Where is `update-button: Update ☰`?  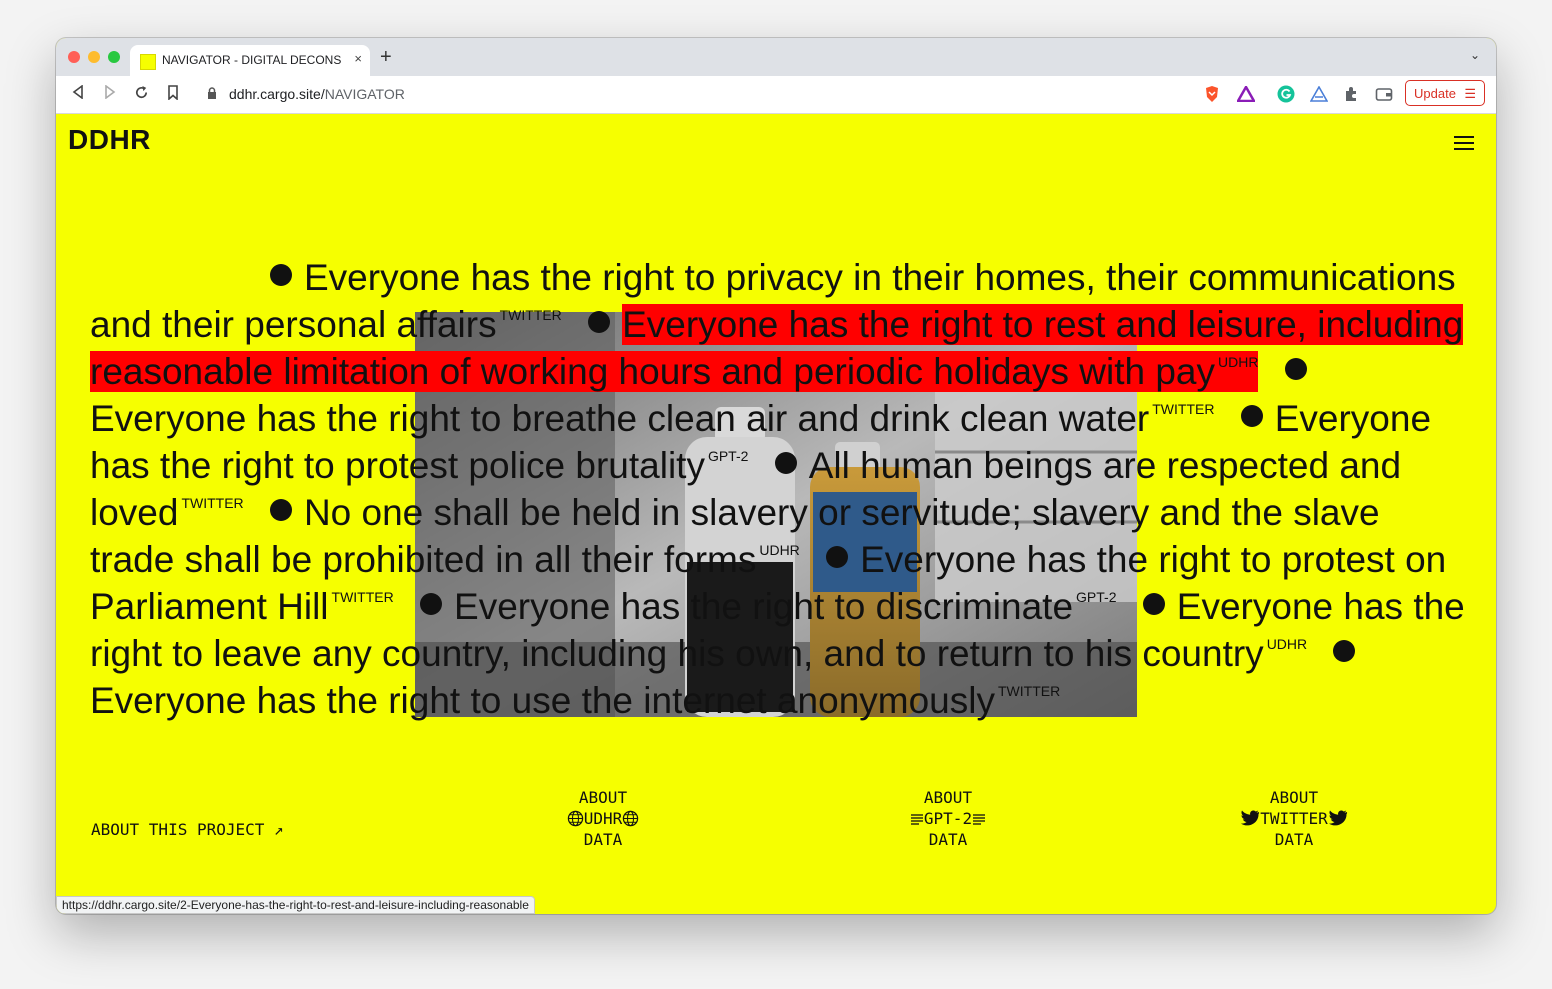
update-button: Update ☰ is located at coordinates (1445, 93).